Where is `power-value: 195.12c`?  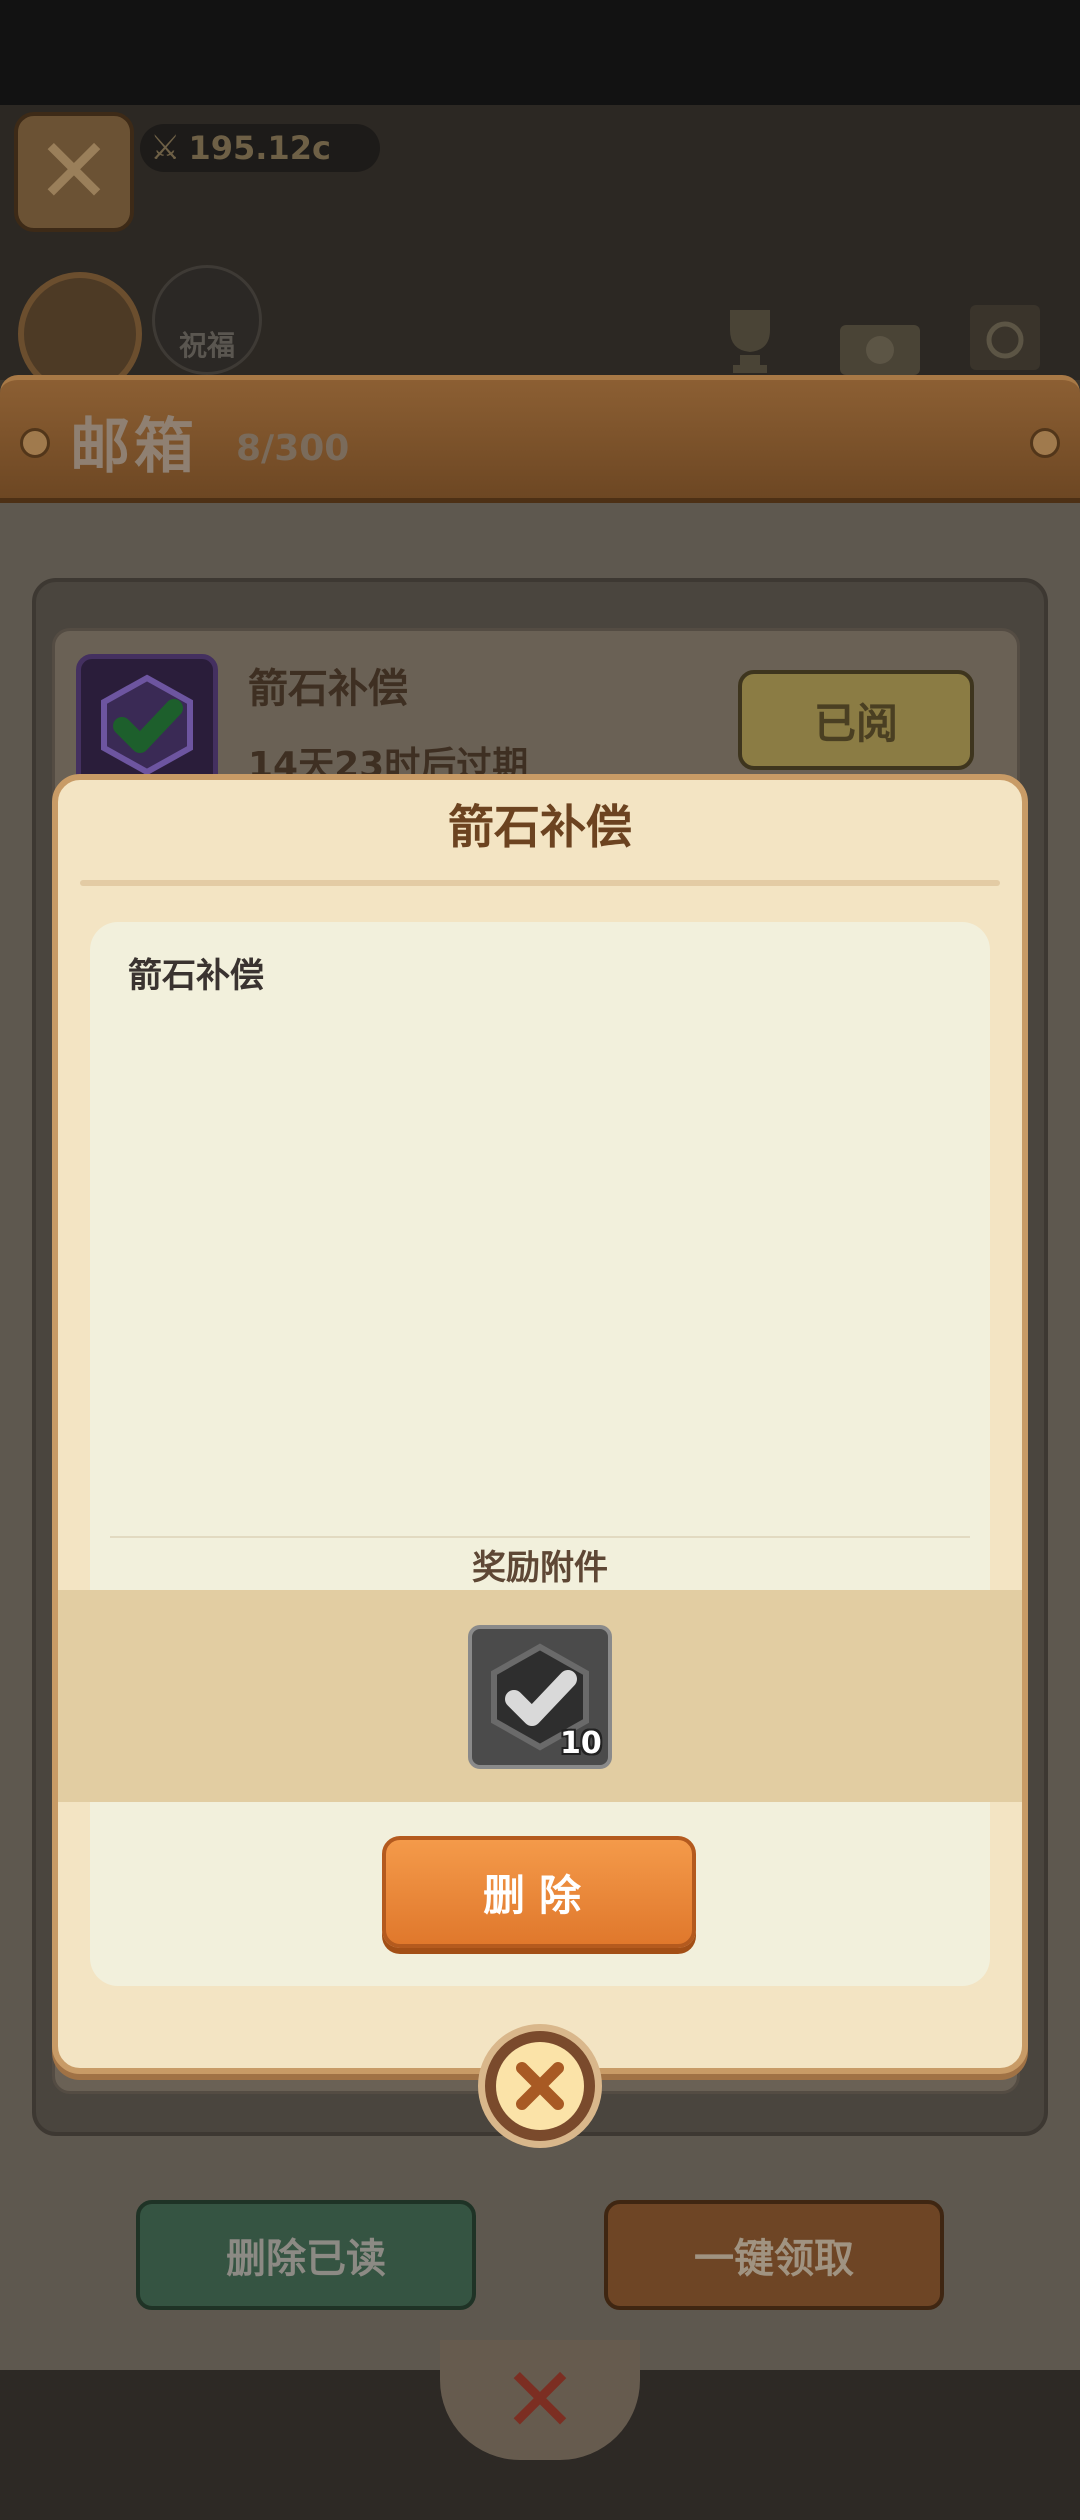 power-value: 195.12c is located at coordinates (259, 148).